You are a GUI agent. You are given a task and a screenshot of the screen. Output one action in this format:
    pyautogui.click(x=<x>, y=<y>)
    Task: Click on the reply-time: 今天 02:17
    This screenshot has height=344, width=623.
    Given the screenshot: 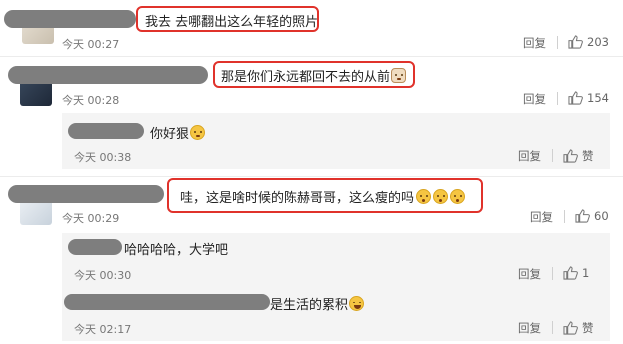 What is the action you would take?
    pyautogui.click(x=103, y=329)
    